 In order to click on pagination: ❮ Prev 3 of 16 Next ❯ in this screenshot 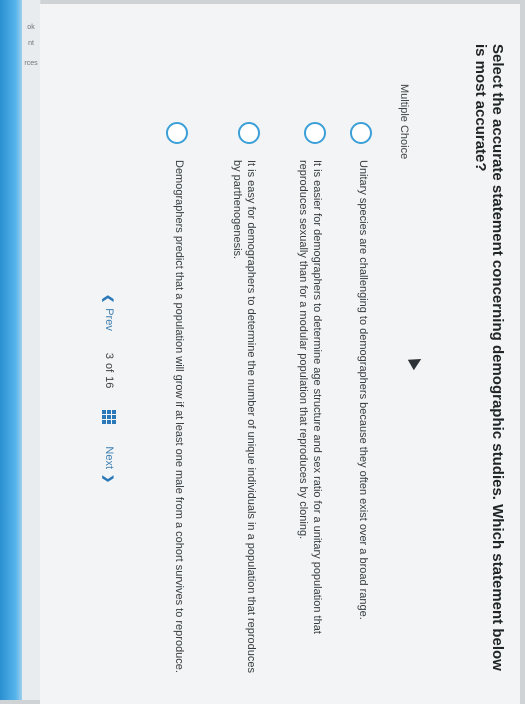, I will do `click(109, 388)`.